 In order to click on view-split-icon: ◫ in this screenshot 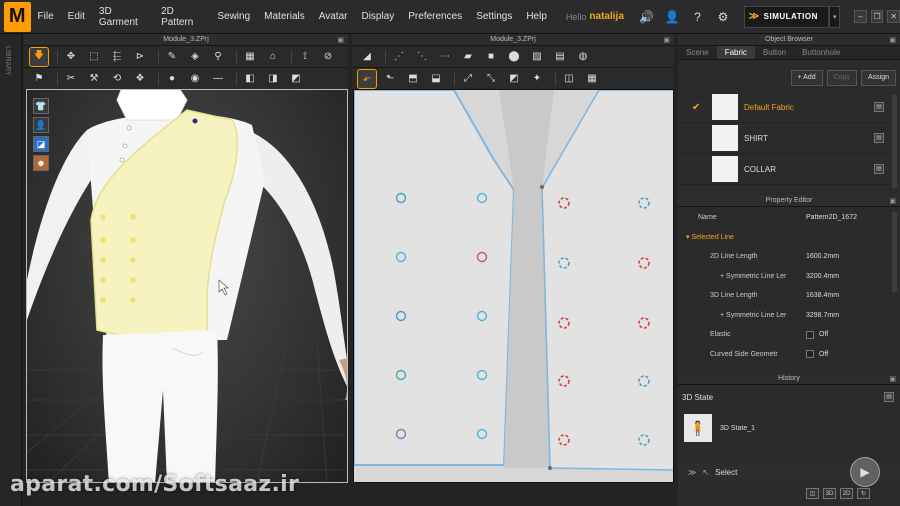, I will do `click(812, 493)`.